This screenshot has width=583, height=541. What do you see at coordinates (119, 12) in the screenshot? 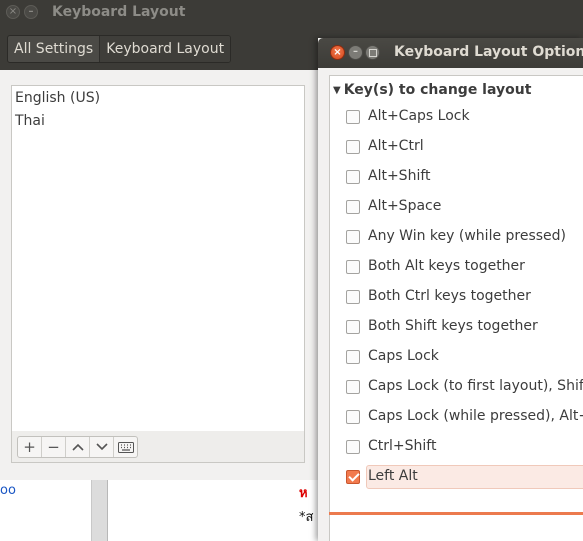
I see `window-title: Keyboard Layout` at bounding box center [119, 12].